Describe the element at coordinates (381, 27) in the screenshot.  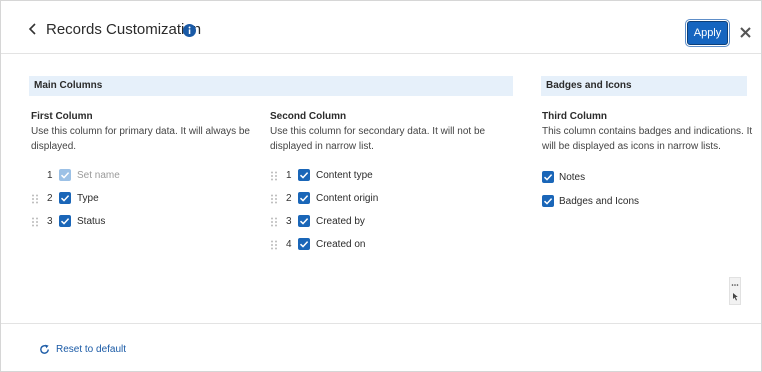
I see `dialog-header: Records Customization Apply` at that location.